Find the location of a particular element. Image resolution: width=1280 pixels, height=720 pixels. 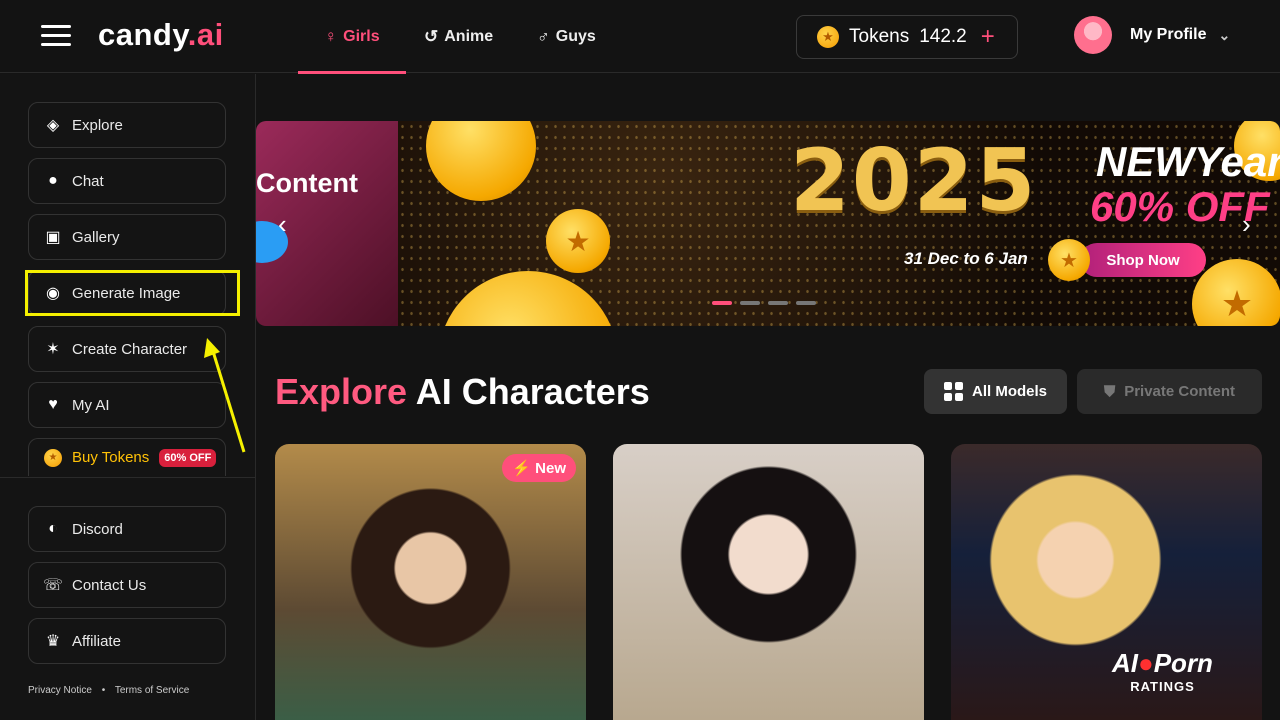

all-models-button: All Models is located at coordinates (995, 391).